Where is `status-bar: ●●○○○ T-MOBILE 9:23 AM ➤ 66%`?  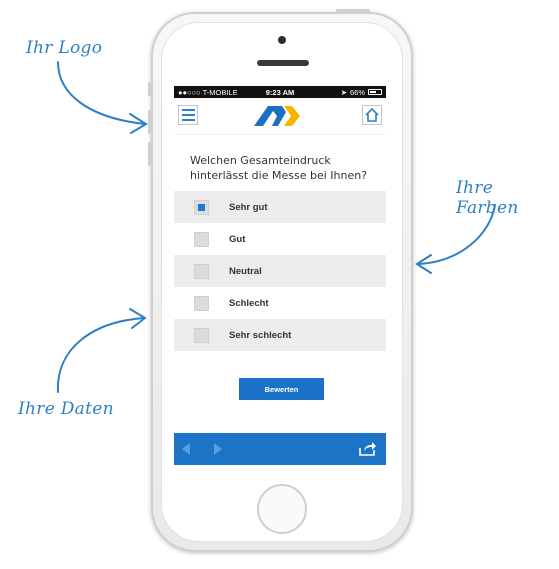 status-bar: ●●○○○ T-MOBILE 9:23 AM ➤ 66% is located at coordinates (280, 92).